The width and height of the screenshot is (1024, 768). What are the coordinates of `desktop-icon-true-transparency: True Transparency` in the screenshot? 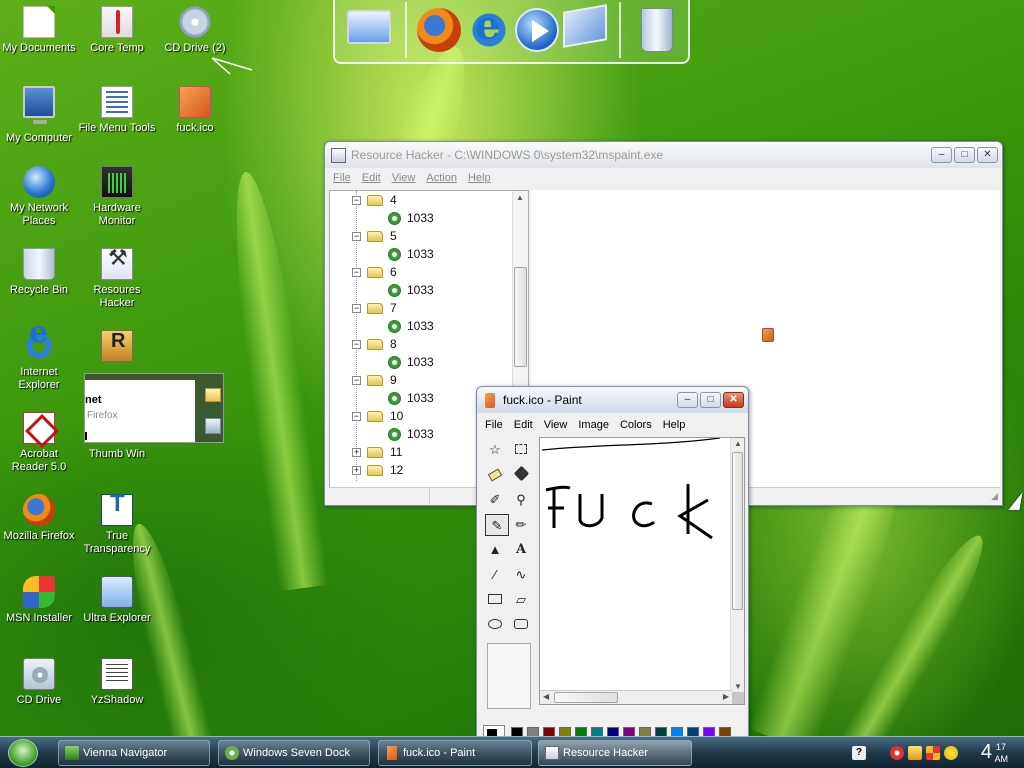 It's located at (117, 525).